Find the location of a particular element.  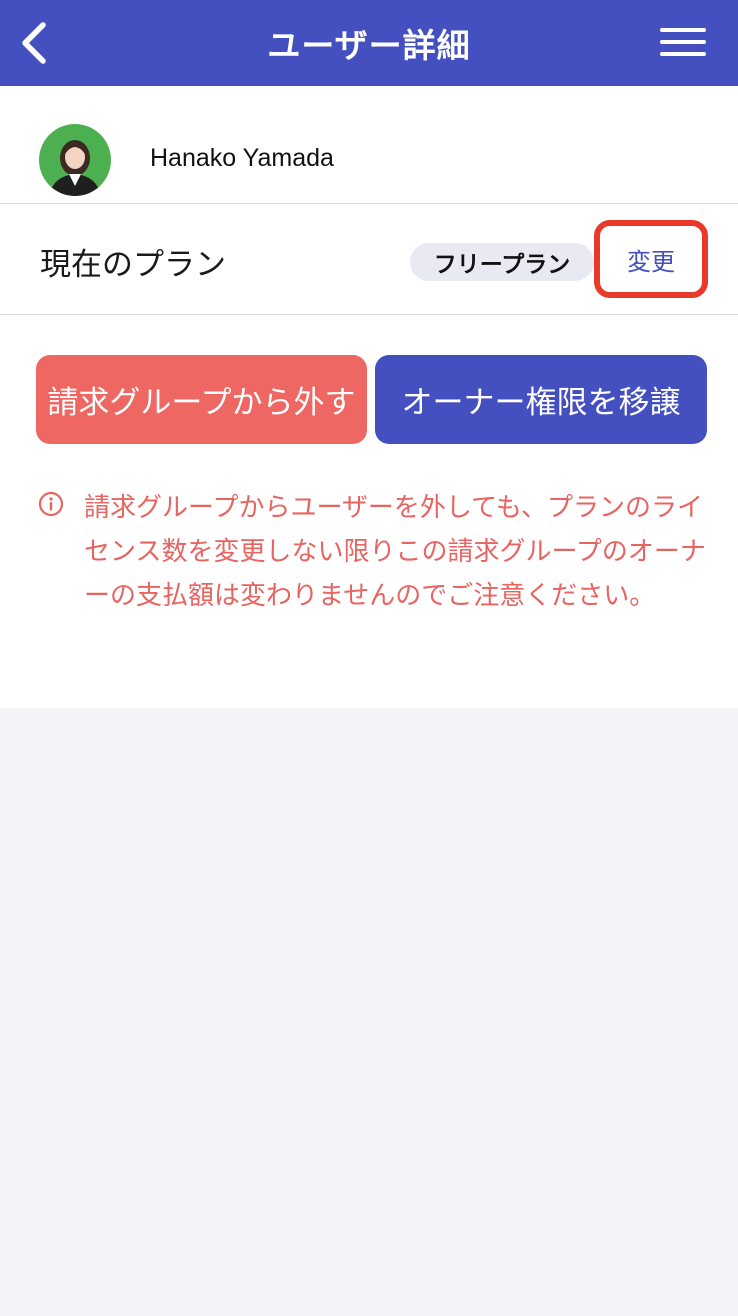

change-plan-button: 変更 is located at coordinates (651, 259).